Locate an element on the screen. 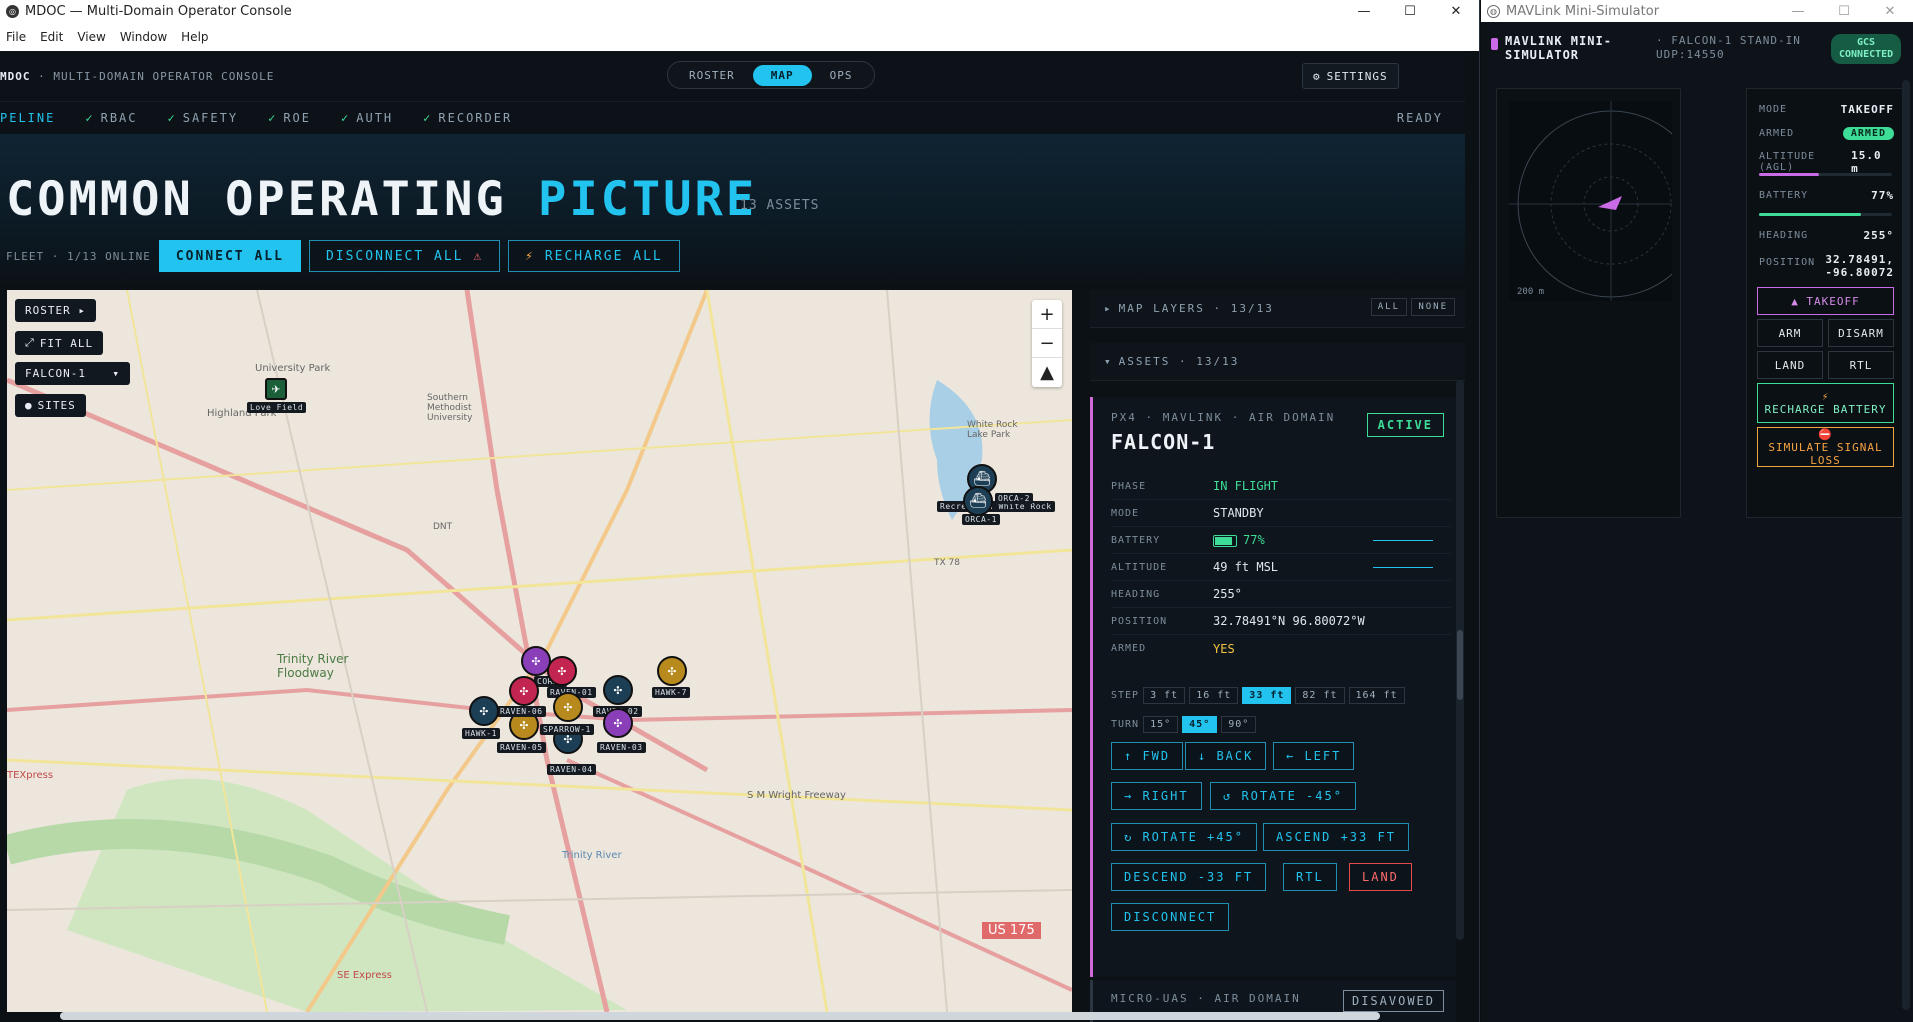  map-layers-section: ▸ MAP LAYERS · 13/13 ALL NONE is located at coordinates (1277, 309).